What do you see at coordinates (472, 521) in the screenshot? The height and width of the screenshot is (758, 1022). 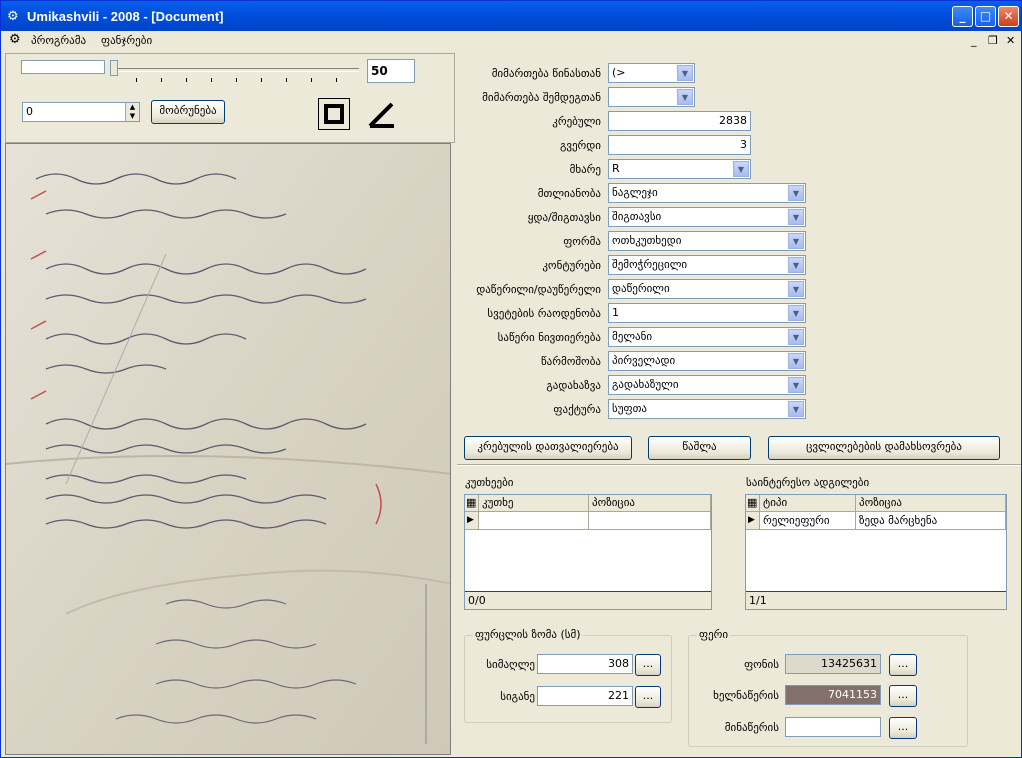 I see `row-pointer-icon: ▶` at bounding box center [472, 521].